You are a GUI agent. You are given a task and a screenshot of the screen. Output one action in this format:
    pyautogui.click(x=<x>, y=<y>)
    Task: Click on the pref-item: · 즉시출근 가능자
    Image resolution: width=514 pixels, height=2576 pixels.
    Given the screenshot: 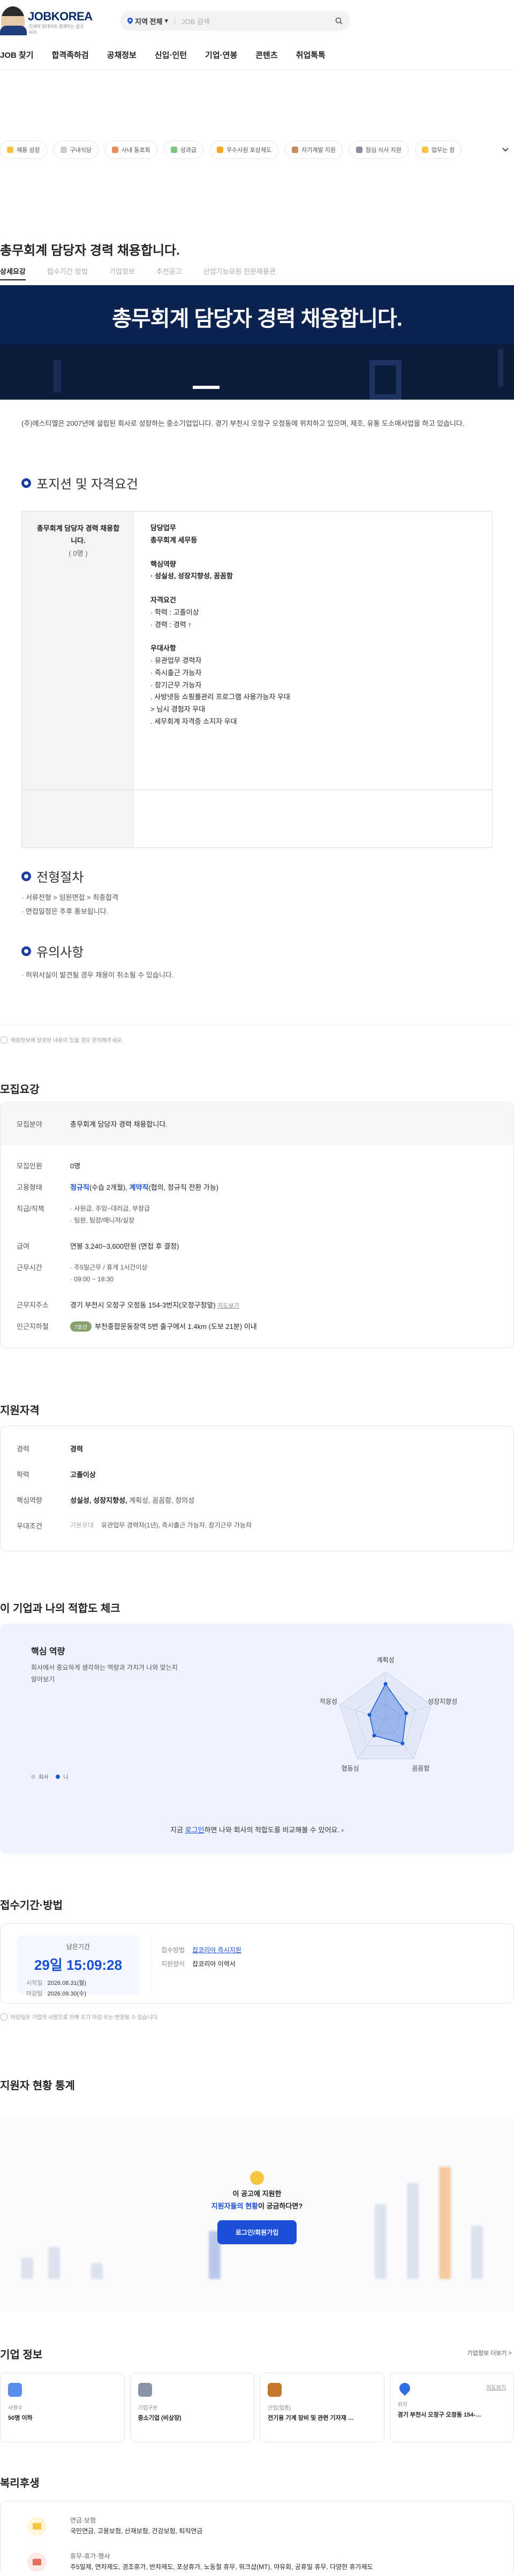 What is the action you would take?
    pyautogui.click(x=176, y=672)
    